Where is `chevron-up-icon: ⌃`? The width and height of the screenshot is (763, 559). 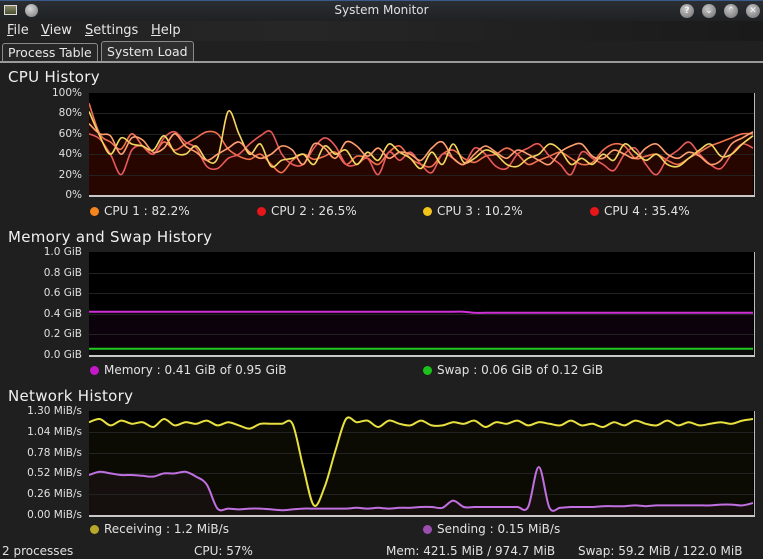 chevron-up-icon: ⌃ is located at coordinates (731, 11).